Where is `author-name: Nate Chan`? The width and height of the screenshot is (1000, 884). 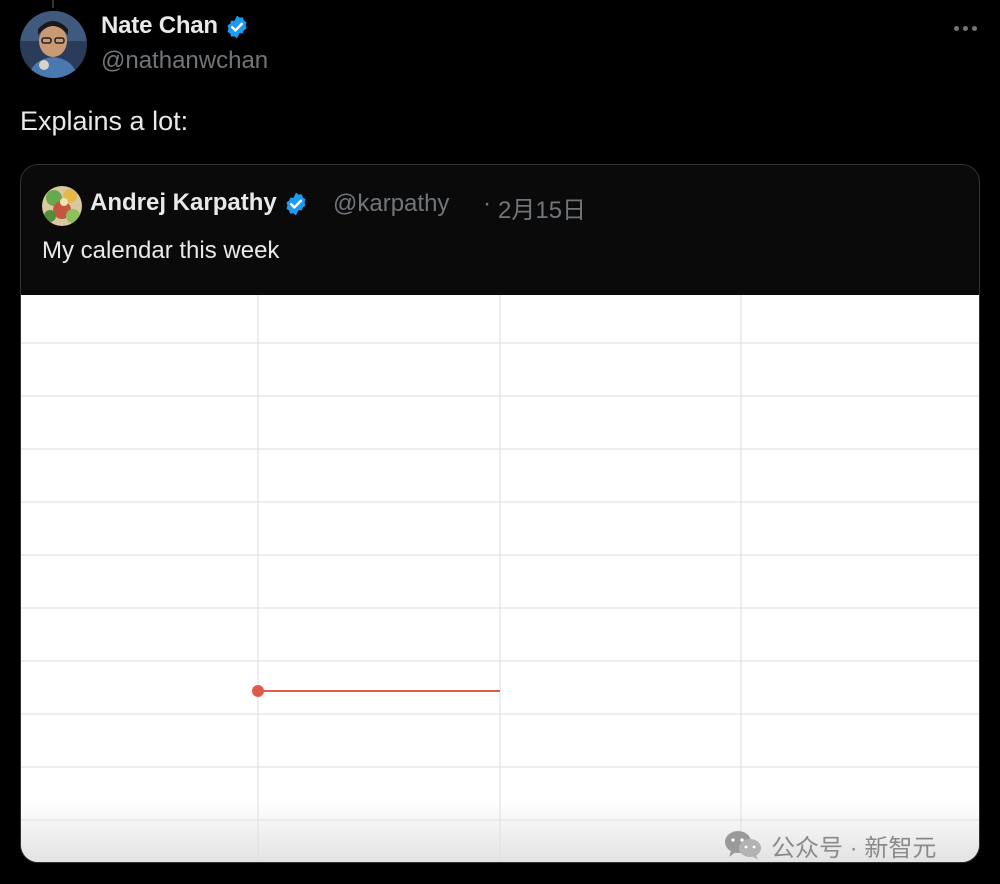 author-name: Nate Chan is located at coordinates (175, 26).